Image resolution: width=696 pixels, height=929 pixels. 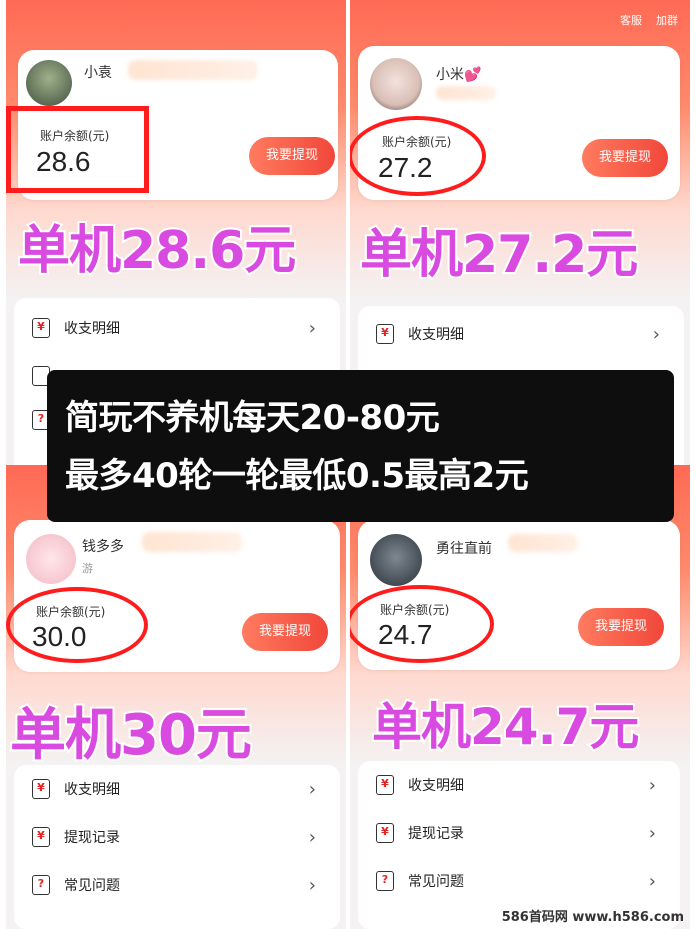 What do you see at coordinates (499, 255) in the screenshot?
I see `earning-caption: 单机27.2元` at bounding box center [499, 255].